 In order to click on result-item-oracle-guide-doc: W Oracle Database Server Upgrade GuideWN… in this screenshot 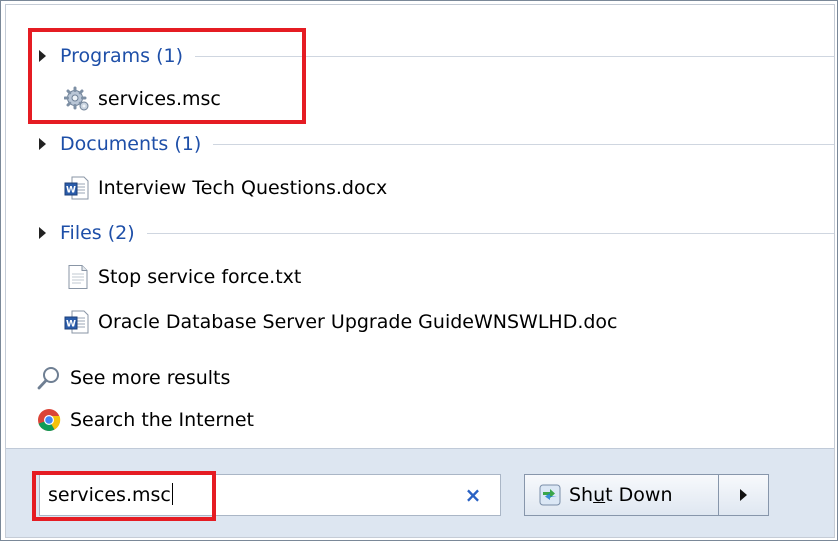, I will do `click(341, 322)`.